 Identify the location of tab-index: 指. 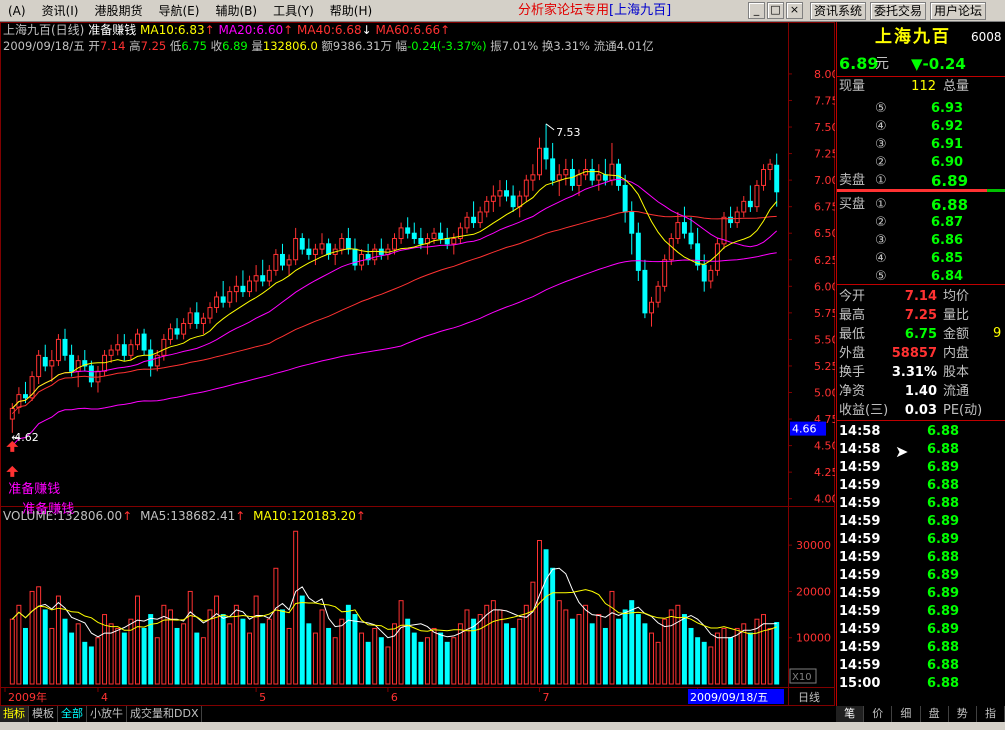
(991, 714).